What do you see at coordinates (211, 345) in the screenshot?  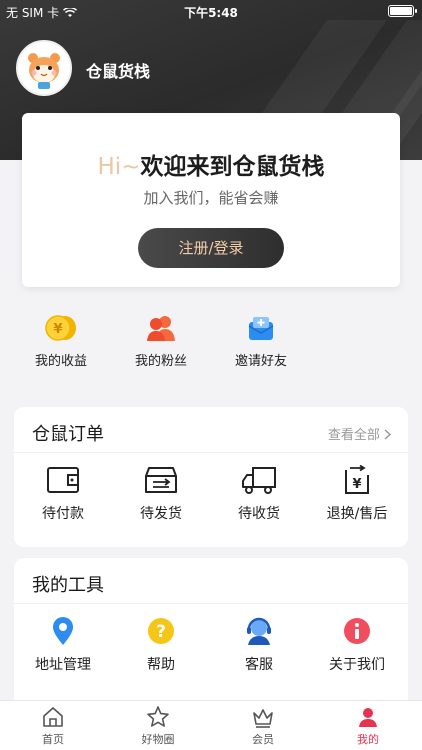 I see `quick-actions: ¥ 我的收益 我的粉丝 邀请好友` at bounding box center [211, 345].